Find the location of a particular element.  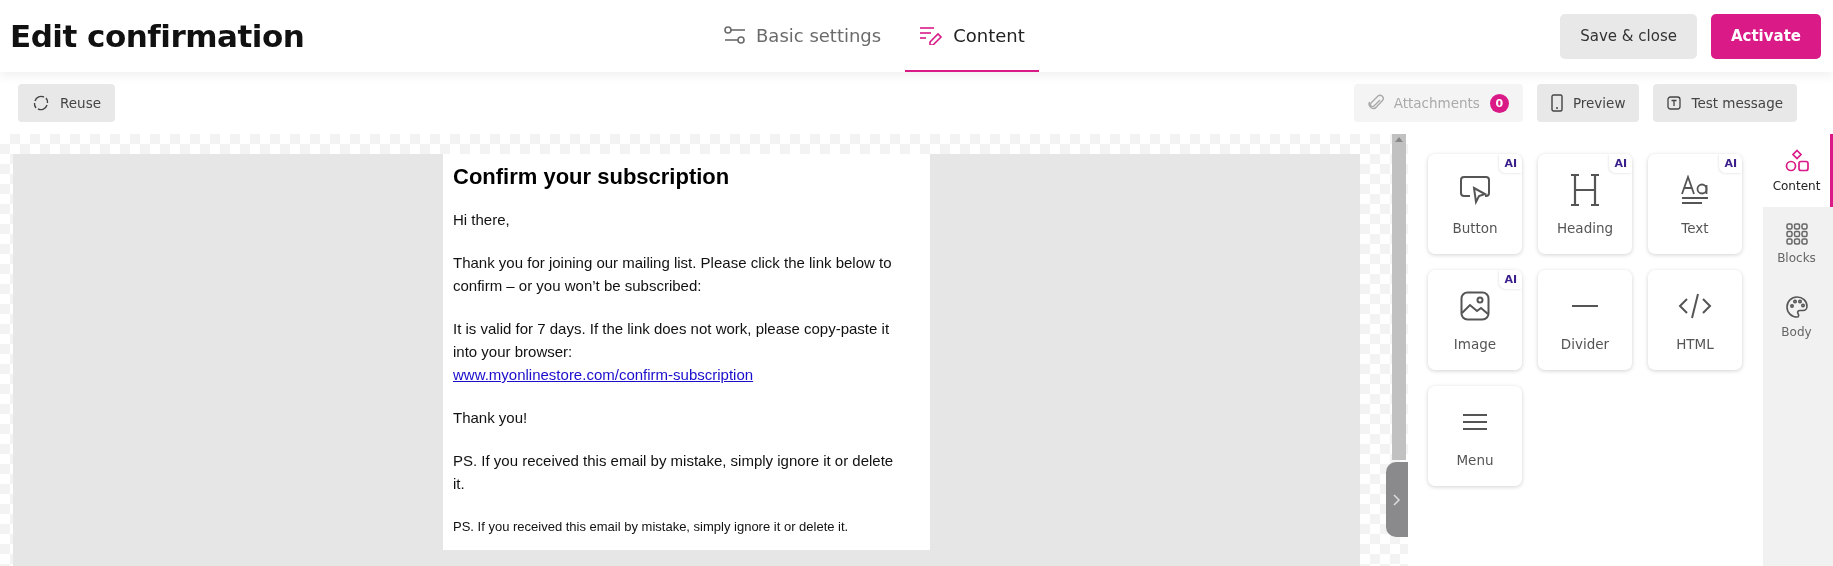

image-icon is located at coordinates (1475, 306).